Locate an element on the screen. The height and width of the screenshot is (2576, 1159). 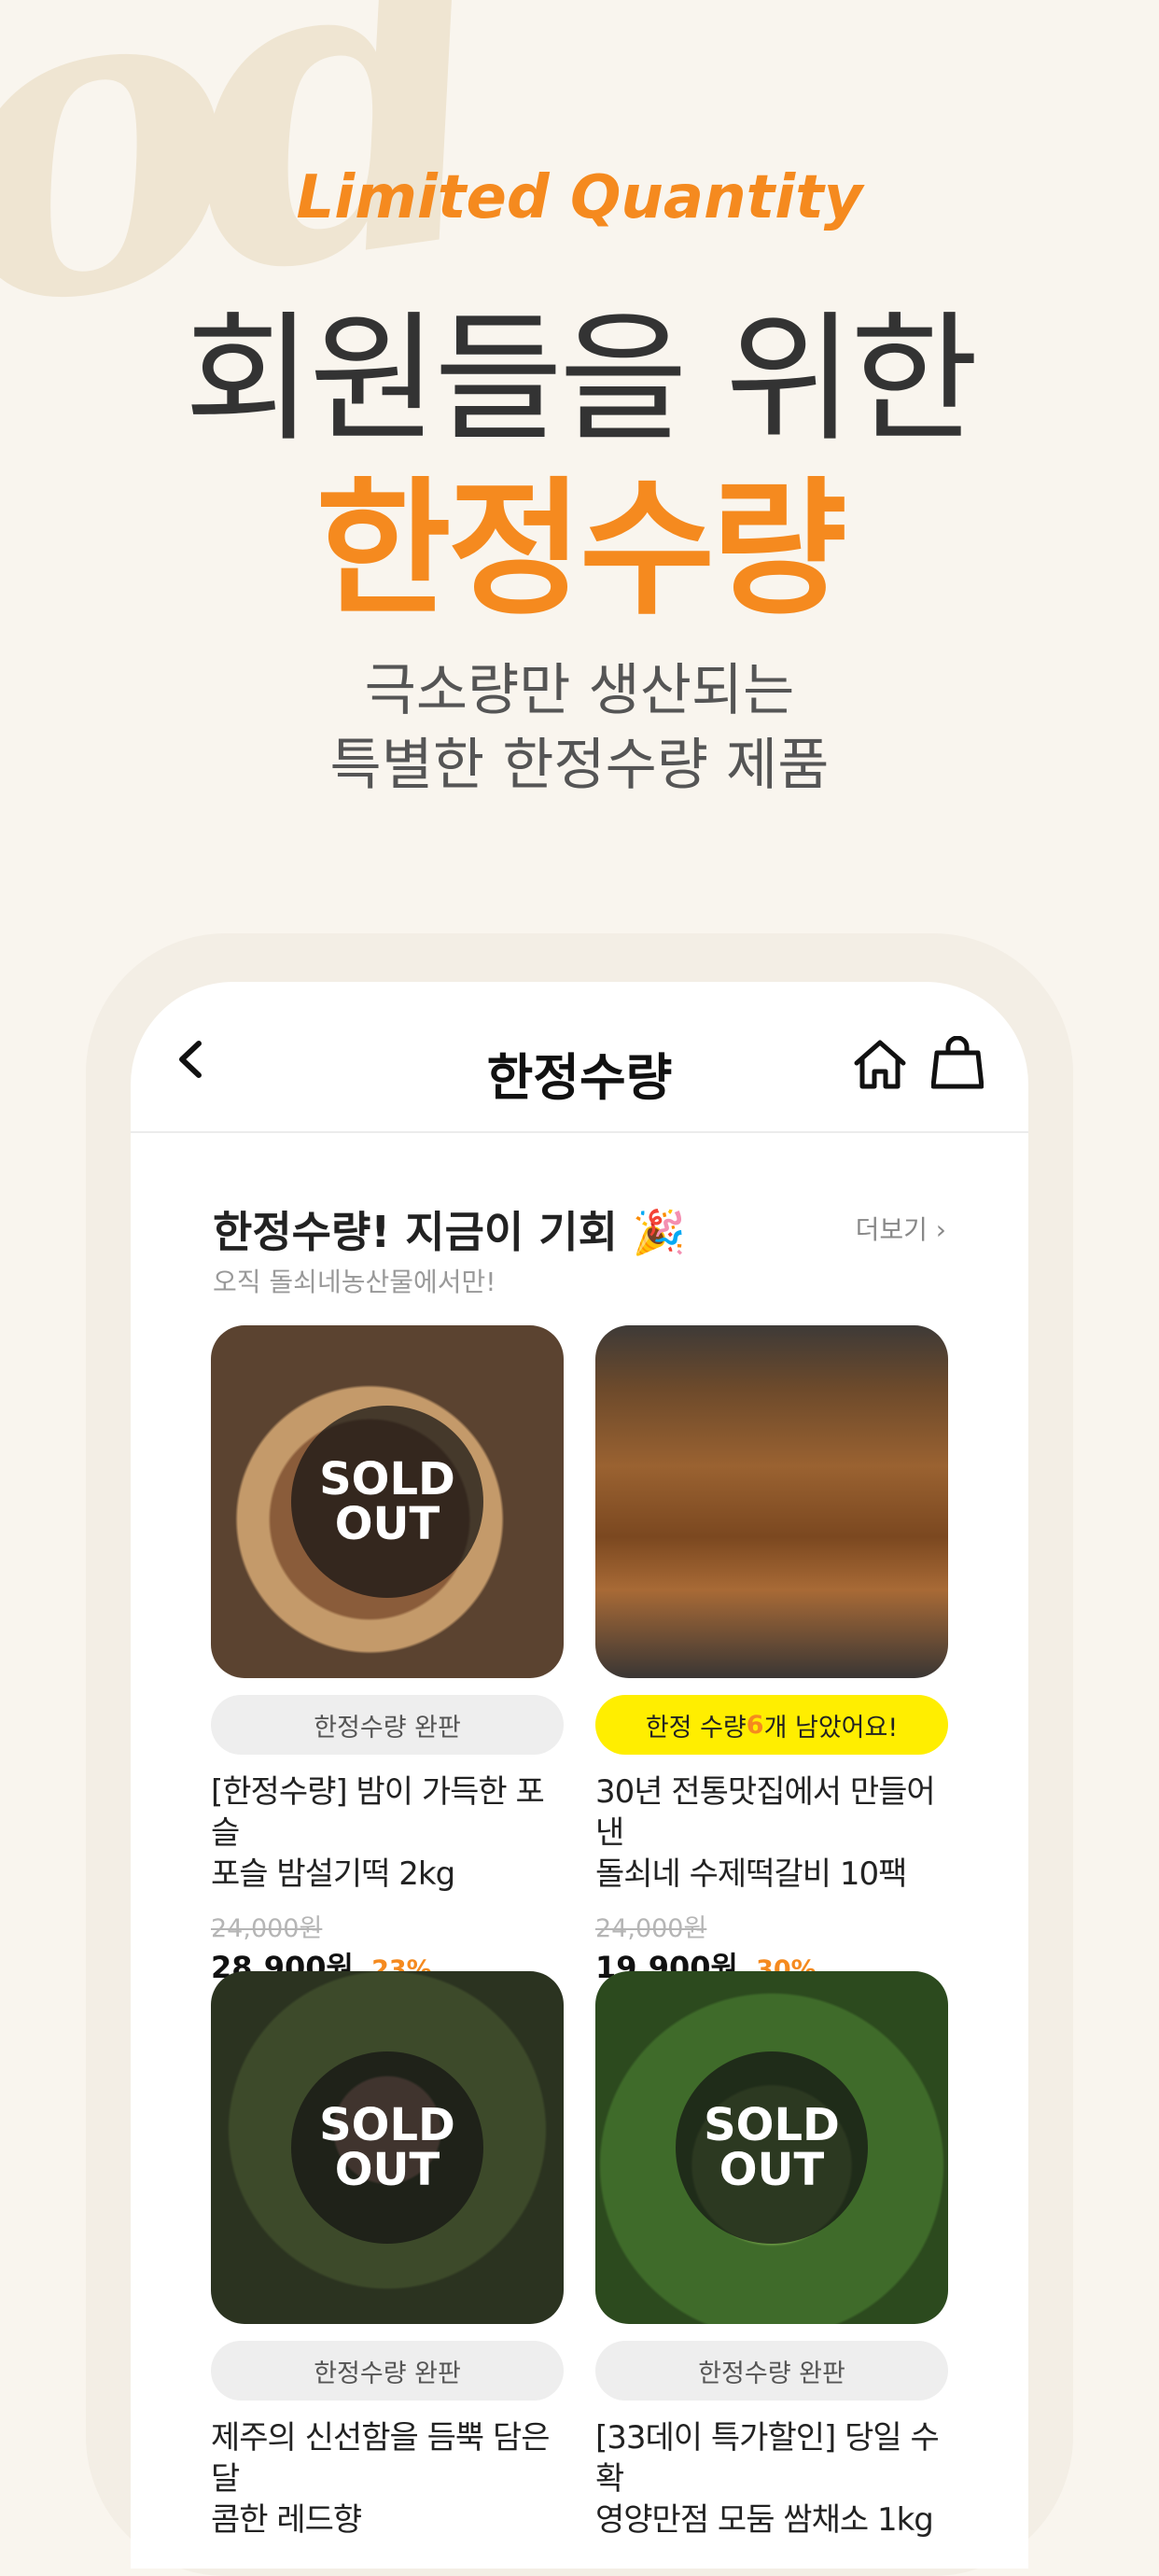
product-name: 30년 전통맛집에서 만들어낸 돌쇠네 수제떡갈비 10팩 is located at coordinates (771, 1833).